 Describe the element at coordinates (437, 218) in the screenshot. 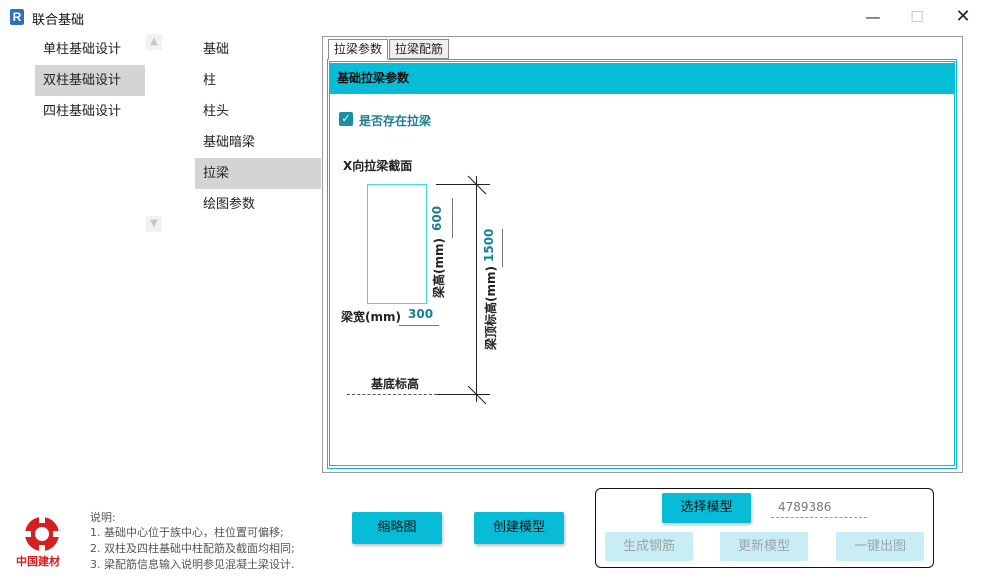

I see `beam-height-value: 600` at that location.